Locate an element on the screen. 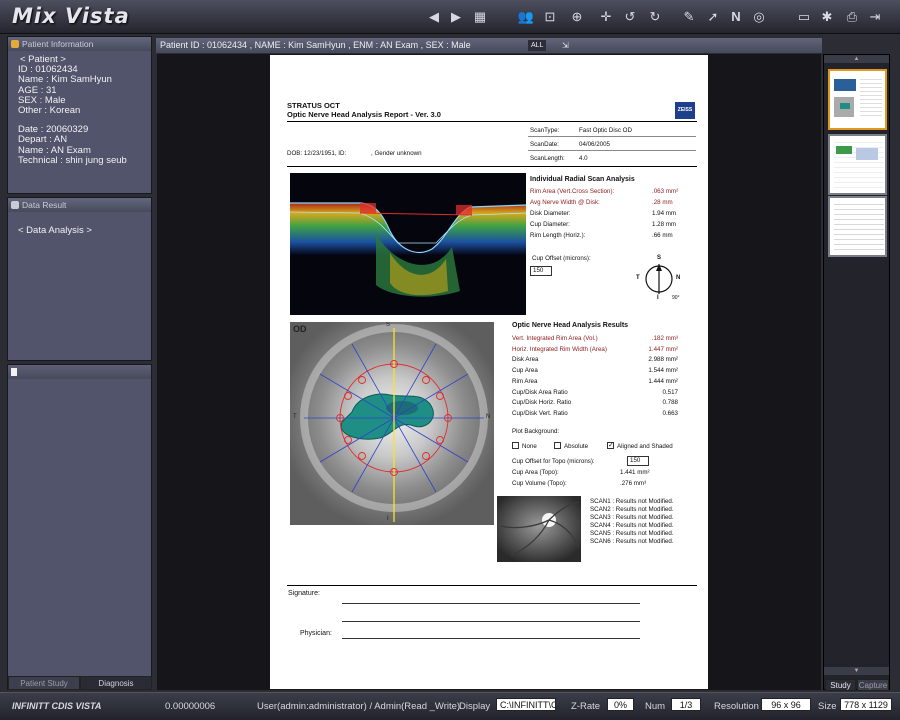 This screenshot has height=720, width=900. plot-bg-absolute-checkbox is located at coordinates (557, 445).